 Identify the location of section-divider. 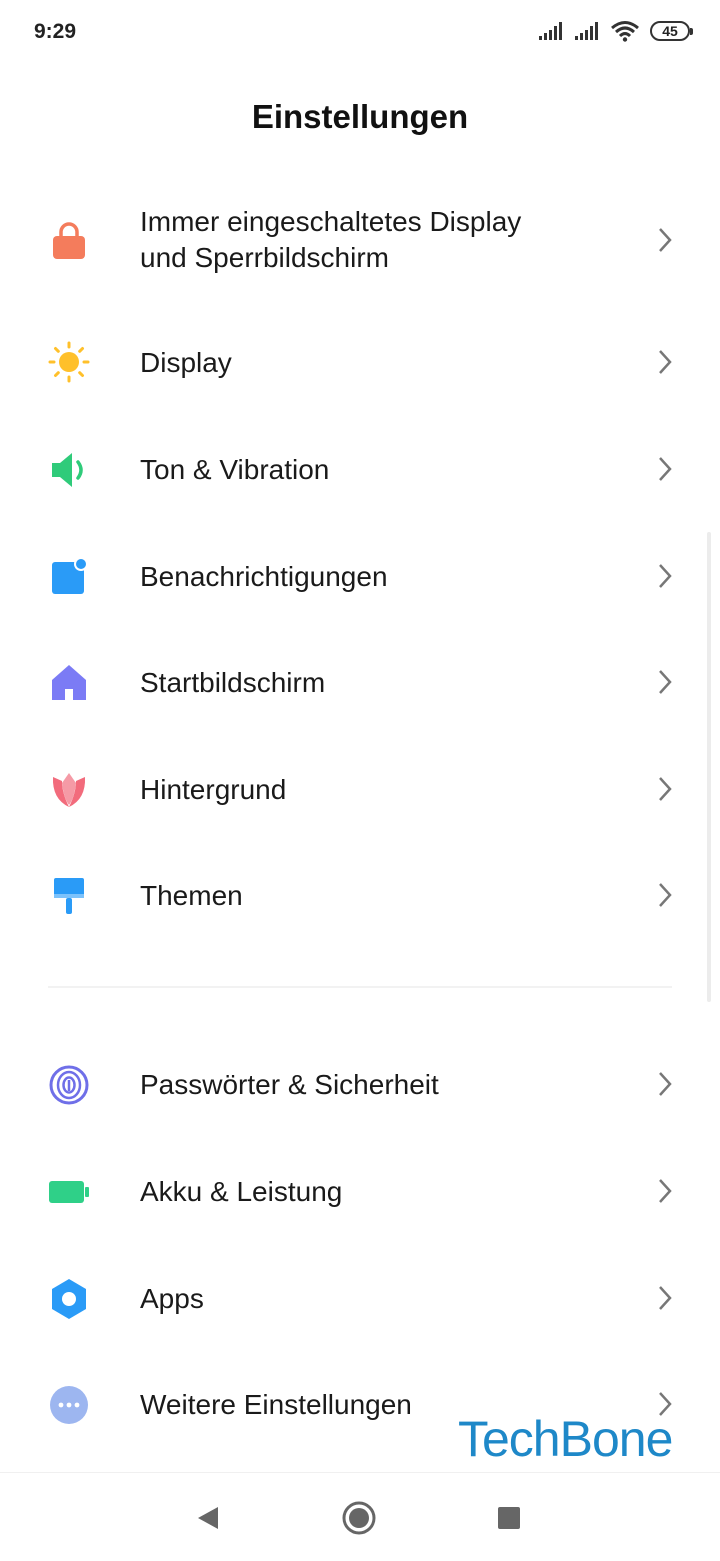
(360, 987).